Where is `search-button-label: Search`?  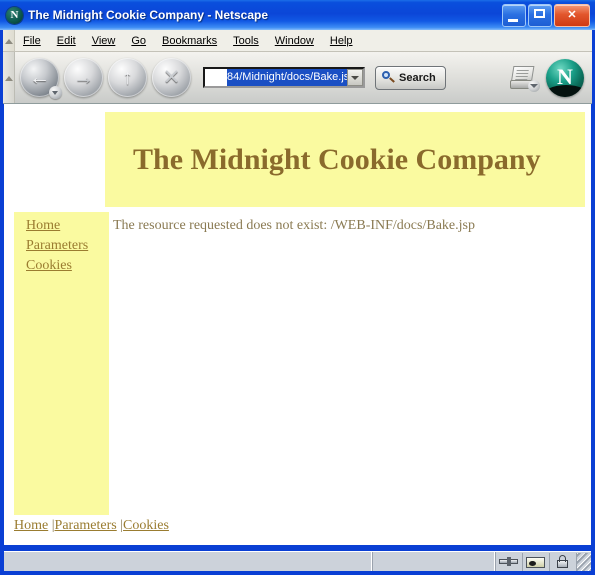 search-button-label: Search is located at coordinates (417, 77).